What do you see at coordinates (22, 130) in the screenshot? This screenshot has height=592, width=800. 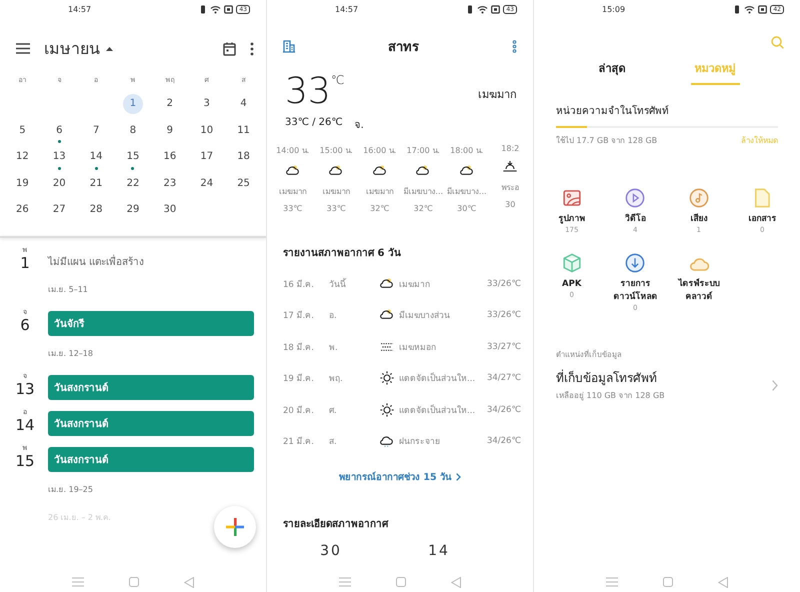 I see `calendar-day: 5` at bounding box center [22, 130].